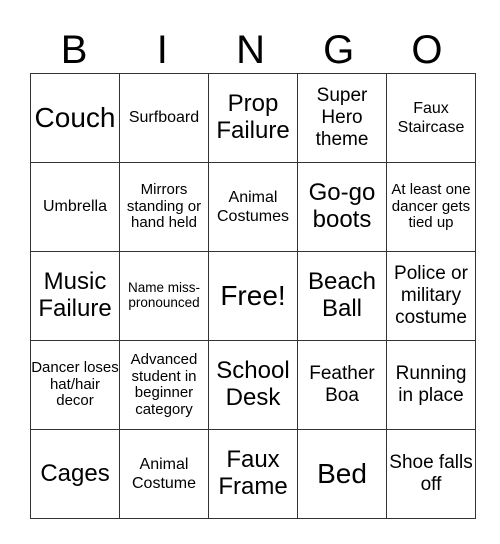  I want to click on free-space-cell: Free!, so click(253, 296).